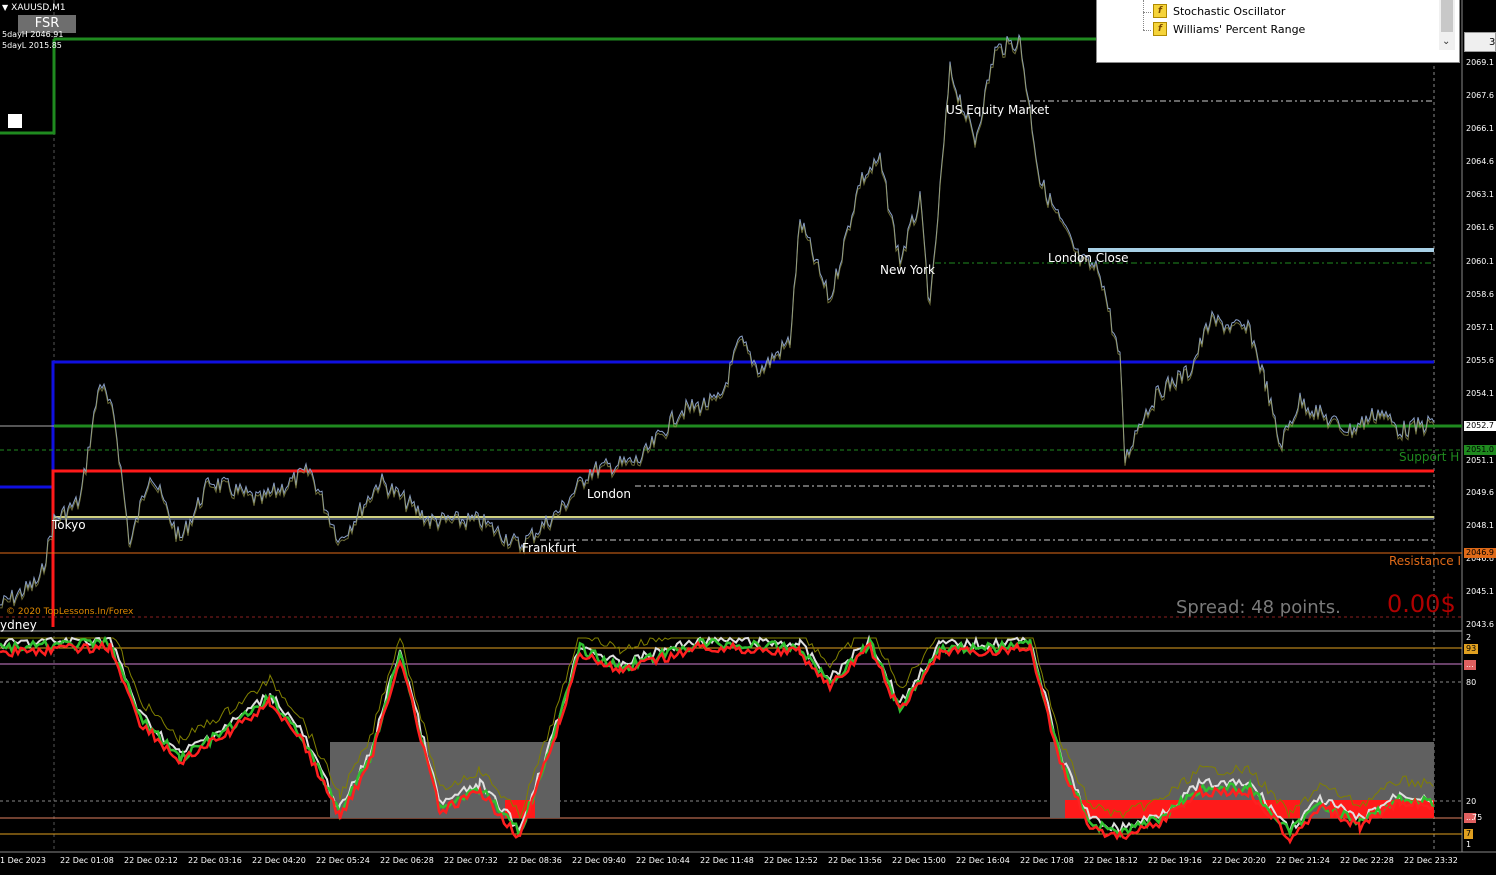 The image size is (1496, 875). What do you see at coordinates (471, 860) in the screenshot?
I see `time-tick-label: 22 Dec 07:32` at bounding box center [471, 860].